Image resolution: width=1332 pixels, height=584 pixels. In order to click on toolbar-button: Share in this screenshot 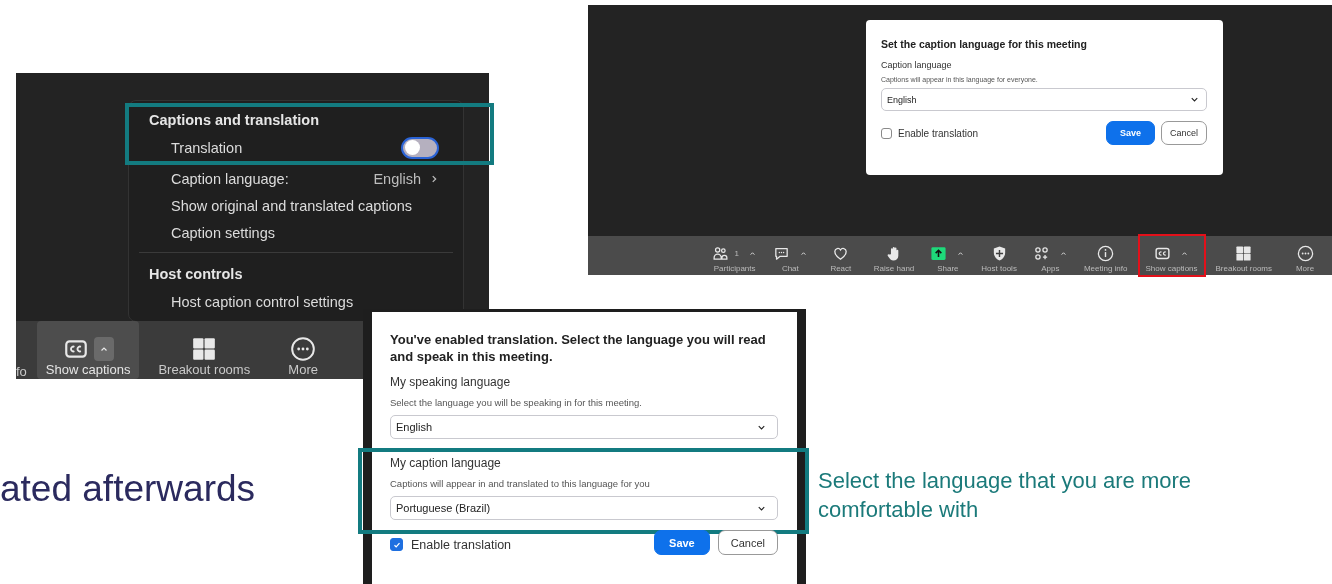, I will do `click(948, 255)`.